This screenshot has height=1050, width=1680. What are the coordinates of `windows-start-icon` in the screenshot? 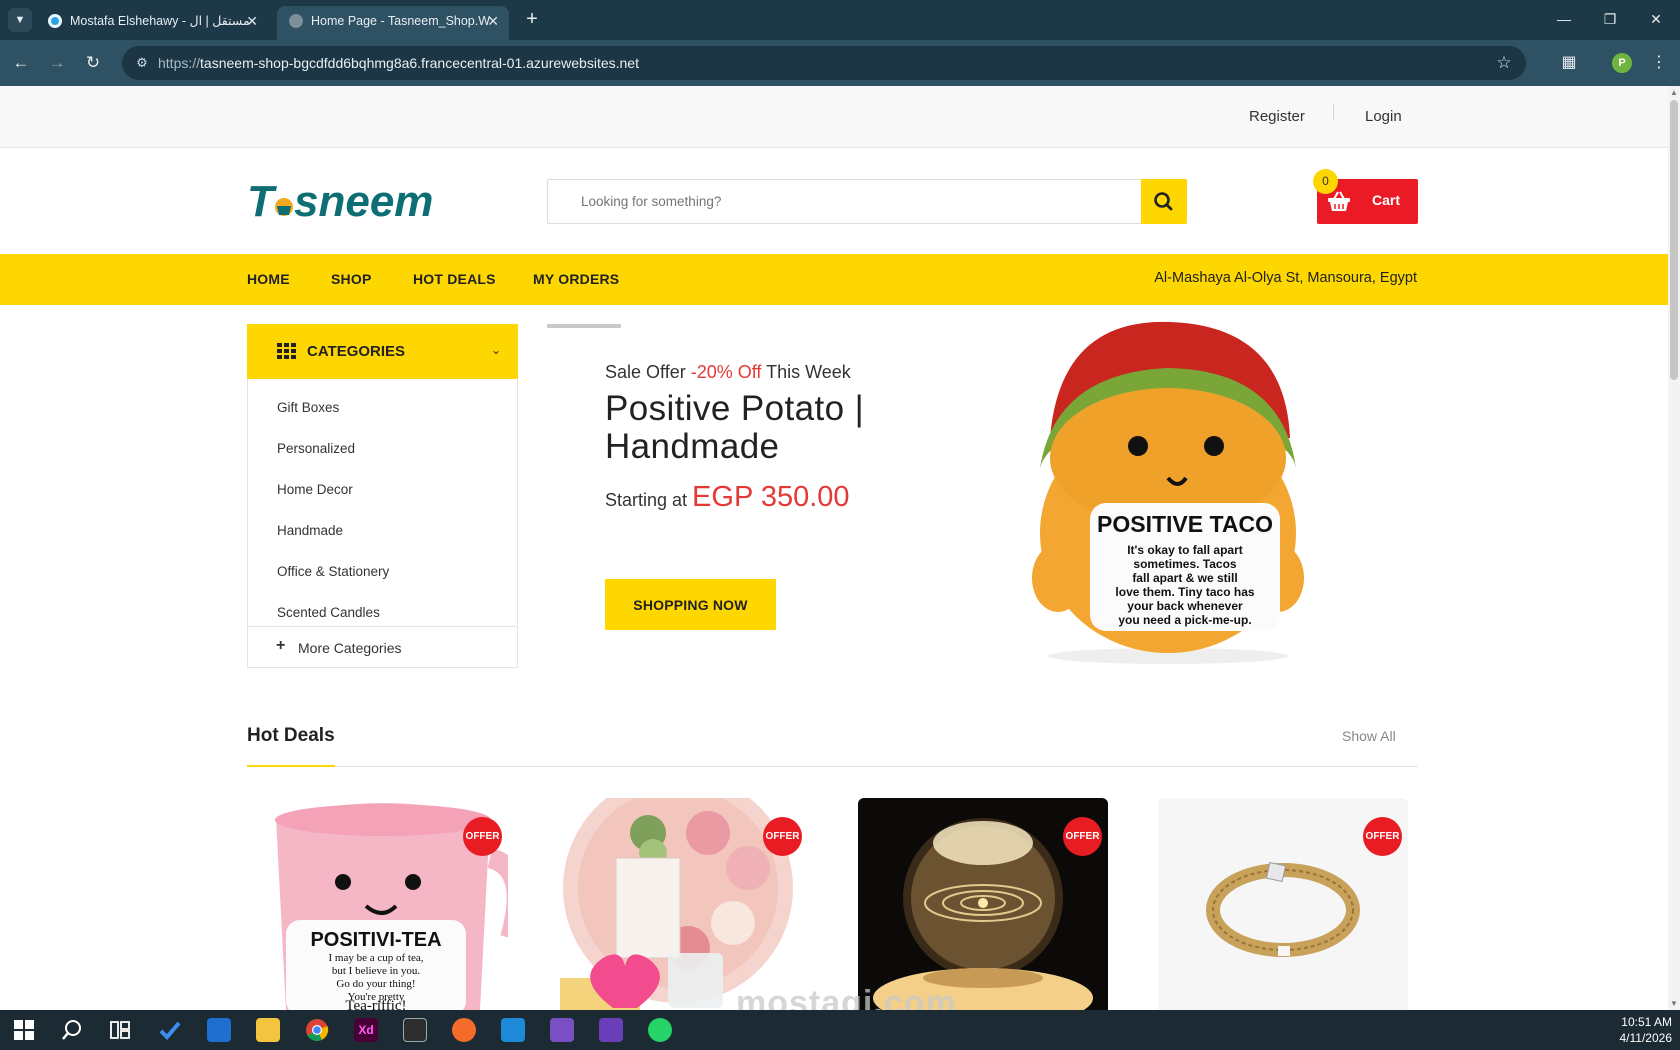 It's located at (24, 1030).